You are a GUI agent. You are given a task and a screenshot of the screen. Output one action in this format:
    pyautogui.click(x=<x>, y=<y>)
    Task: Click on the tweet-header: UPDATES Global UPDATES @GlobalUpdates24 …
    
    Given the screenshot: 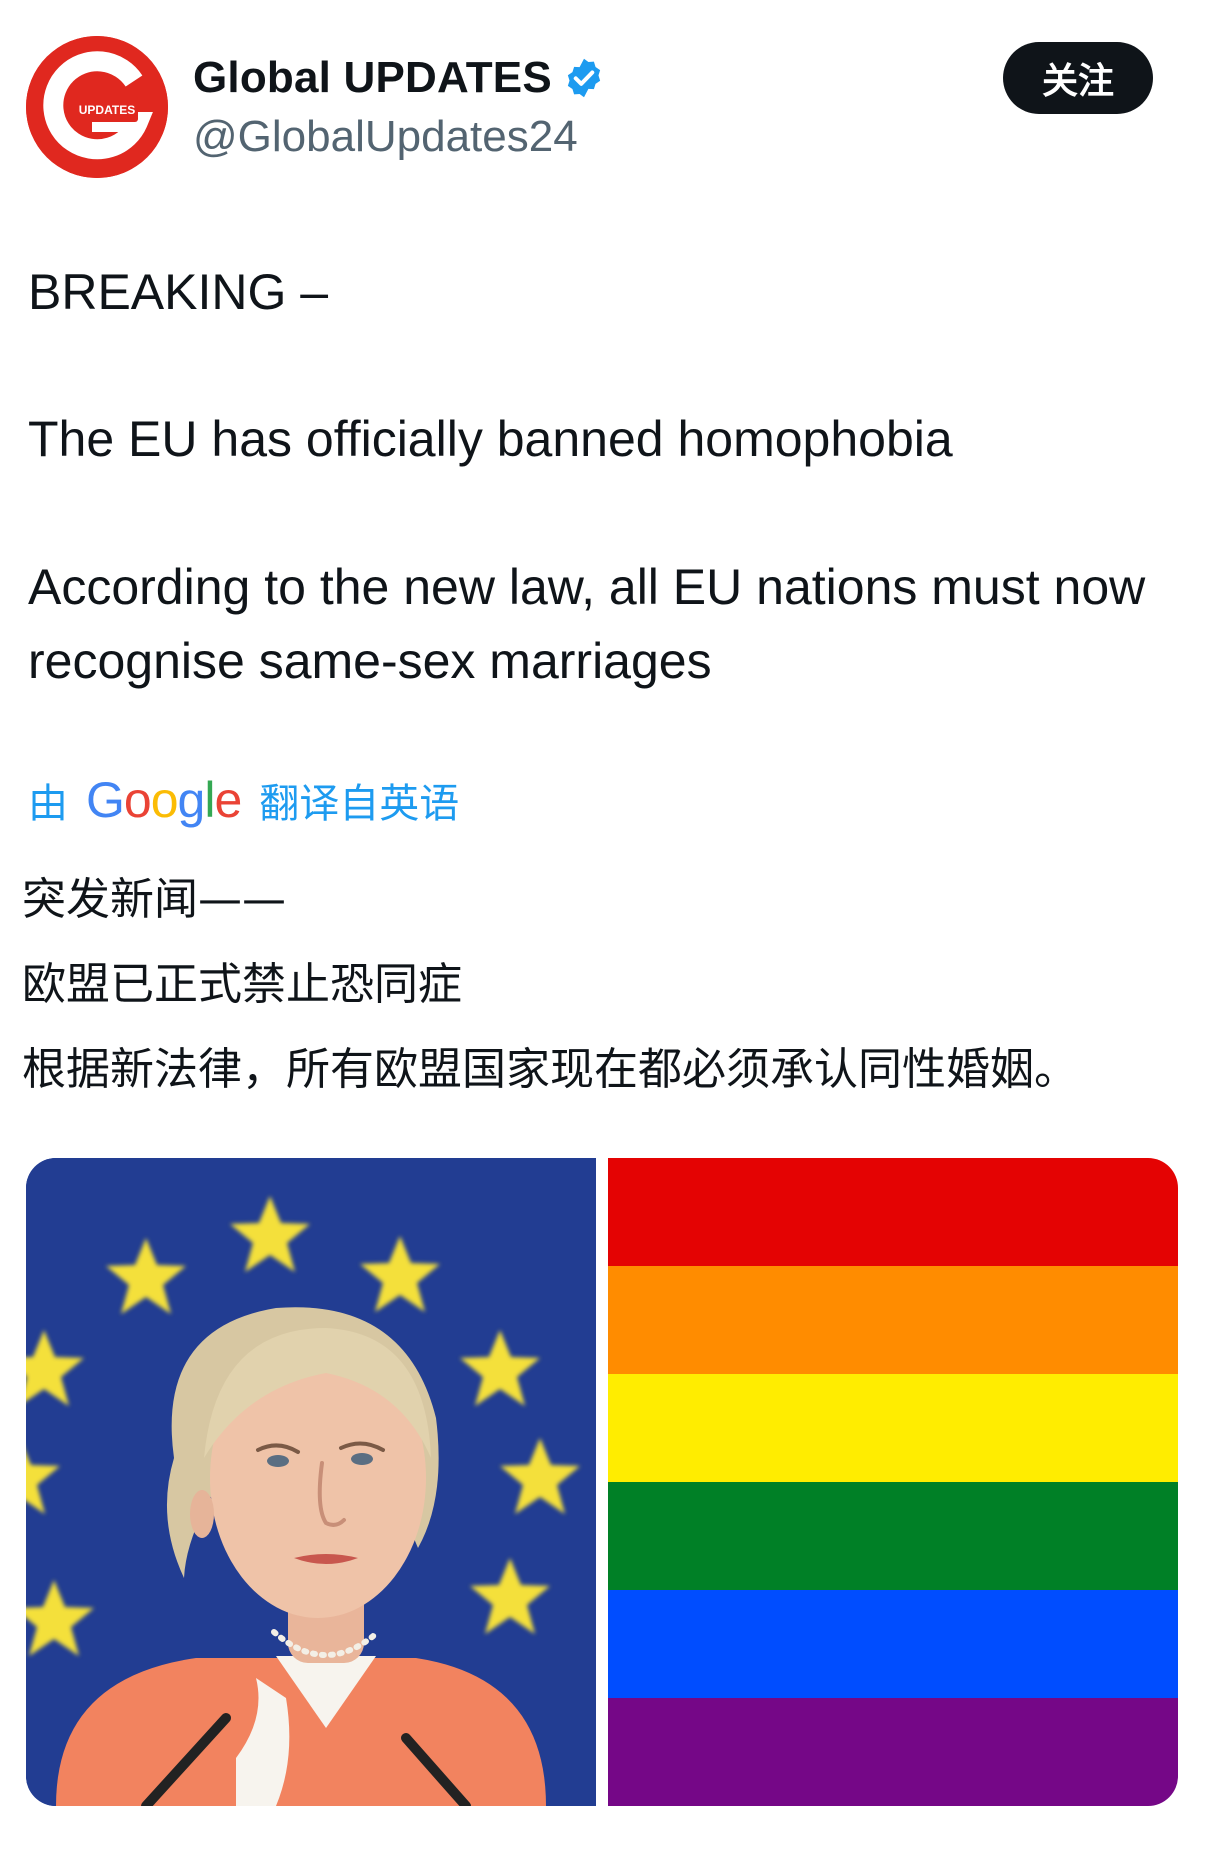 What is the action you would take?
    pyautogui.click(x=603, y=100)
    